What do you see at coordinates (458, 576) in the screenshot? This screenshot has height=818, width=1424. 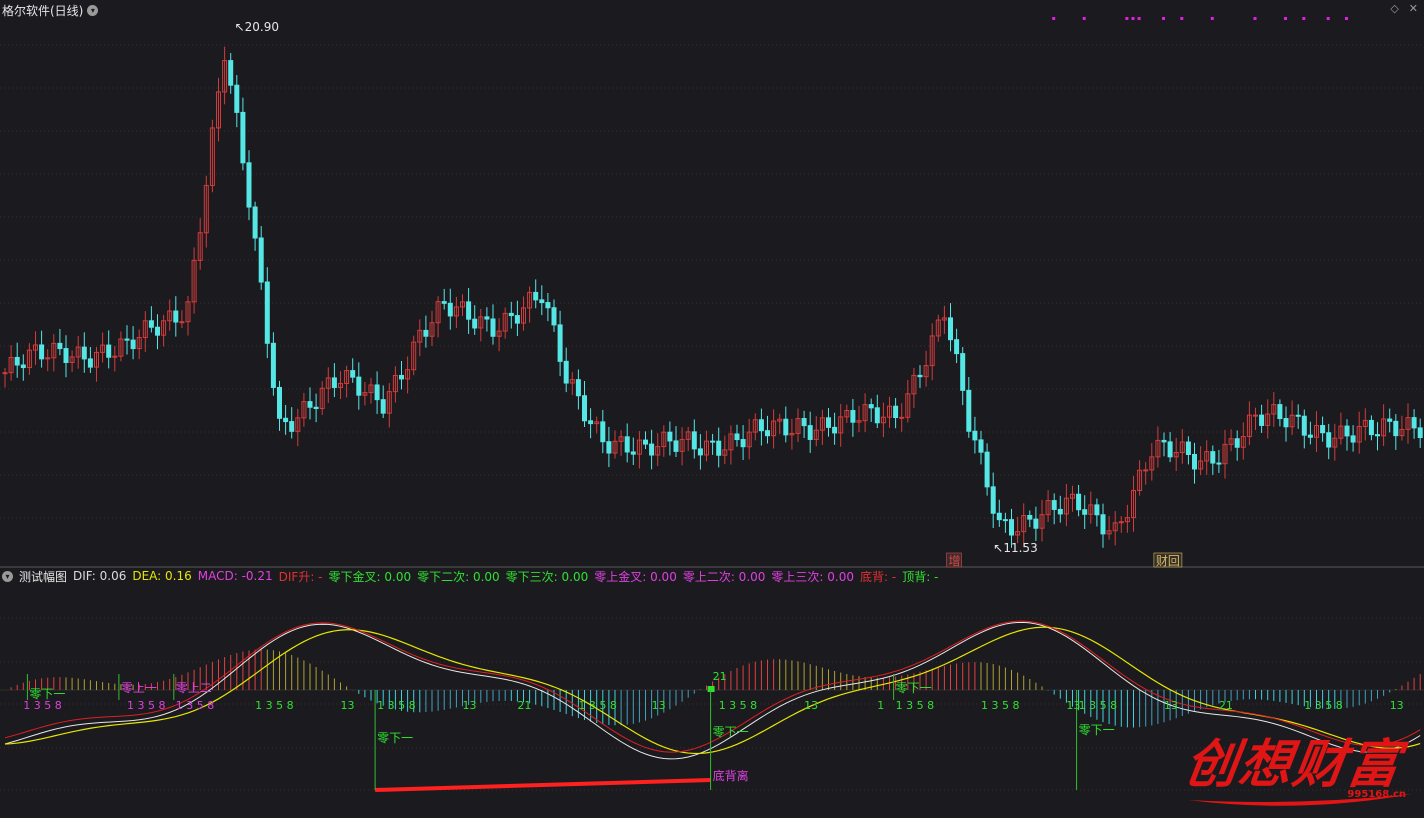 I see `indicator-item: 零下二次: 0.00` at bounding box center [458, 576].